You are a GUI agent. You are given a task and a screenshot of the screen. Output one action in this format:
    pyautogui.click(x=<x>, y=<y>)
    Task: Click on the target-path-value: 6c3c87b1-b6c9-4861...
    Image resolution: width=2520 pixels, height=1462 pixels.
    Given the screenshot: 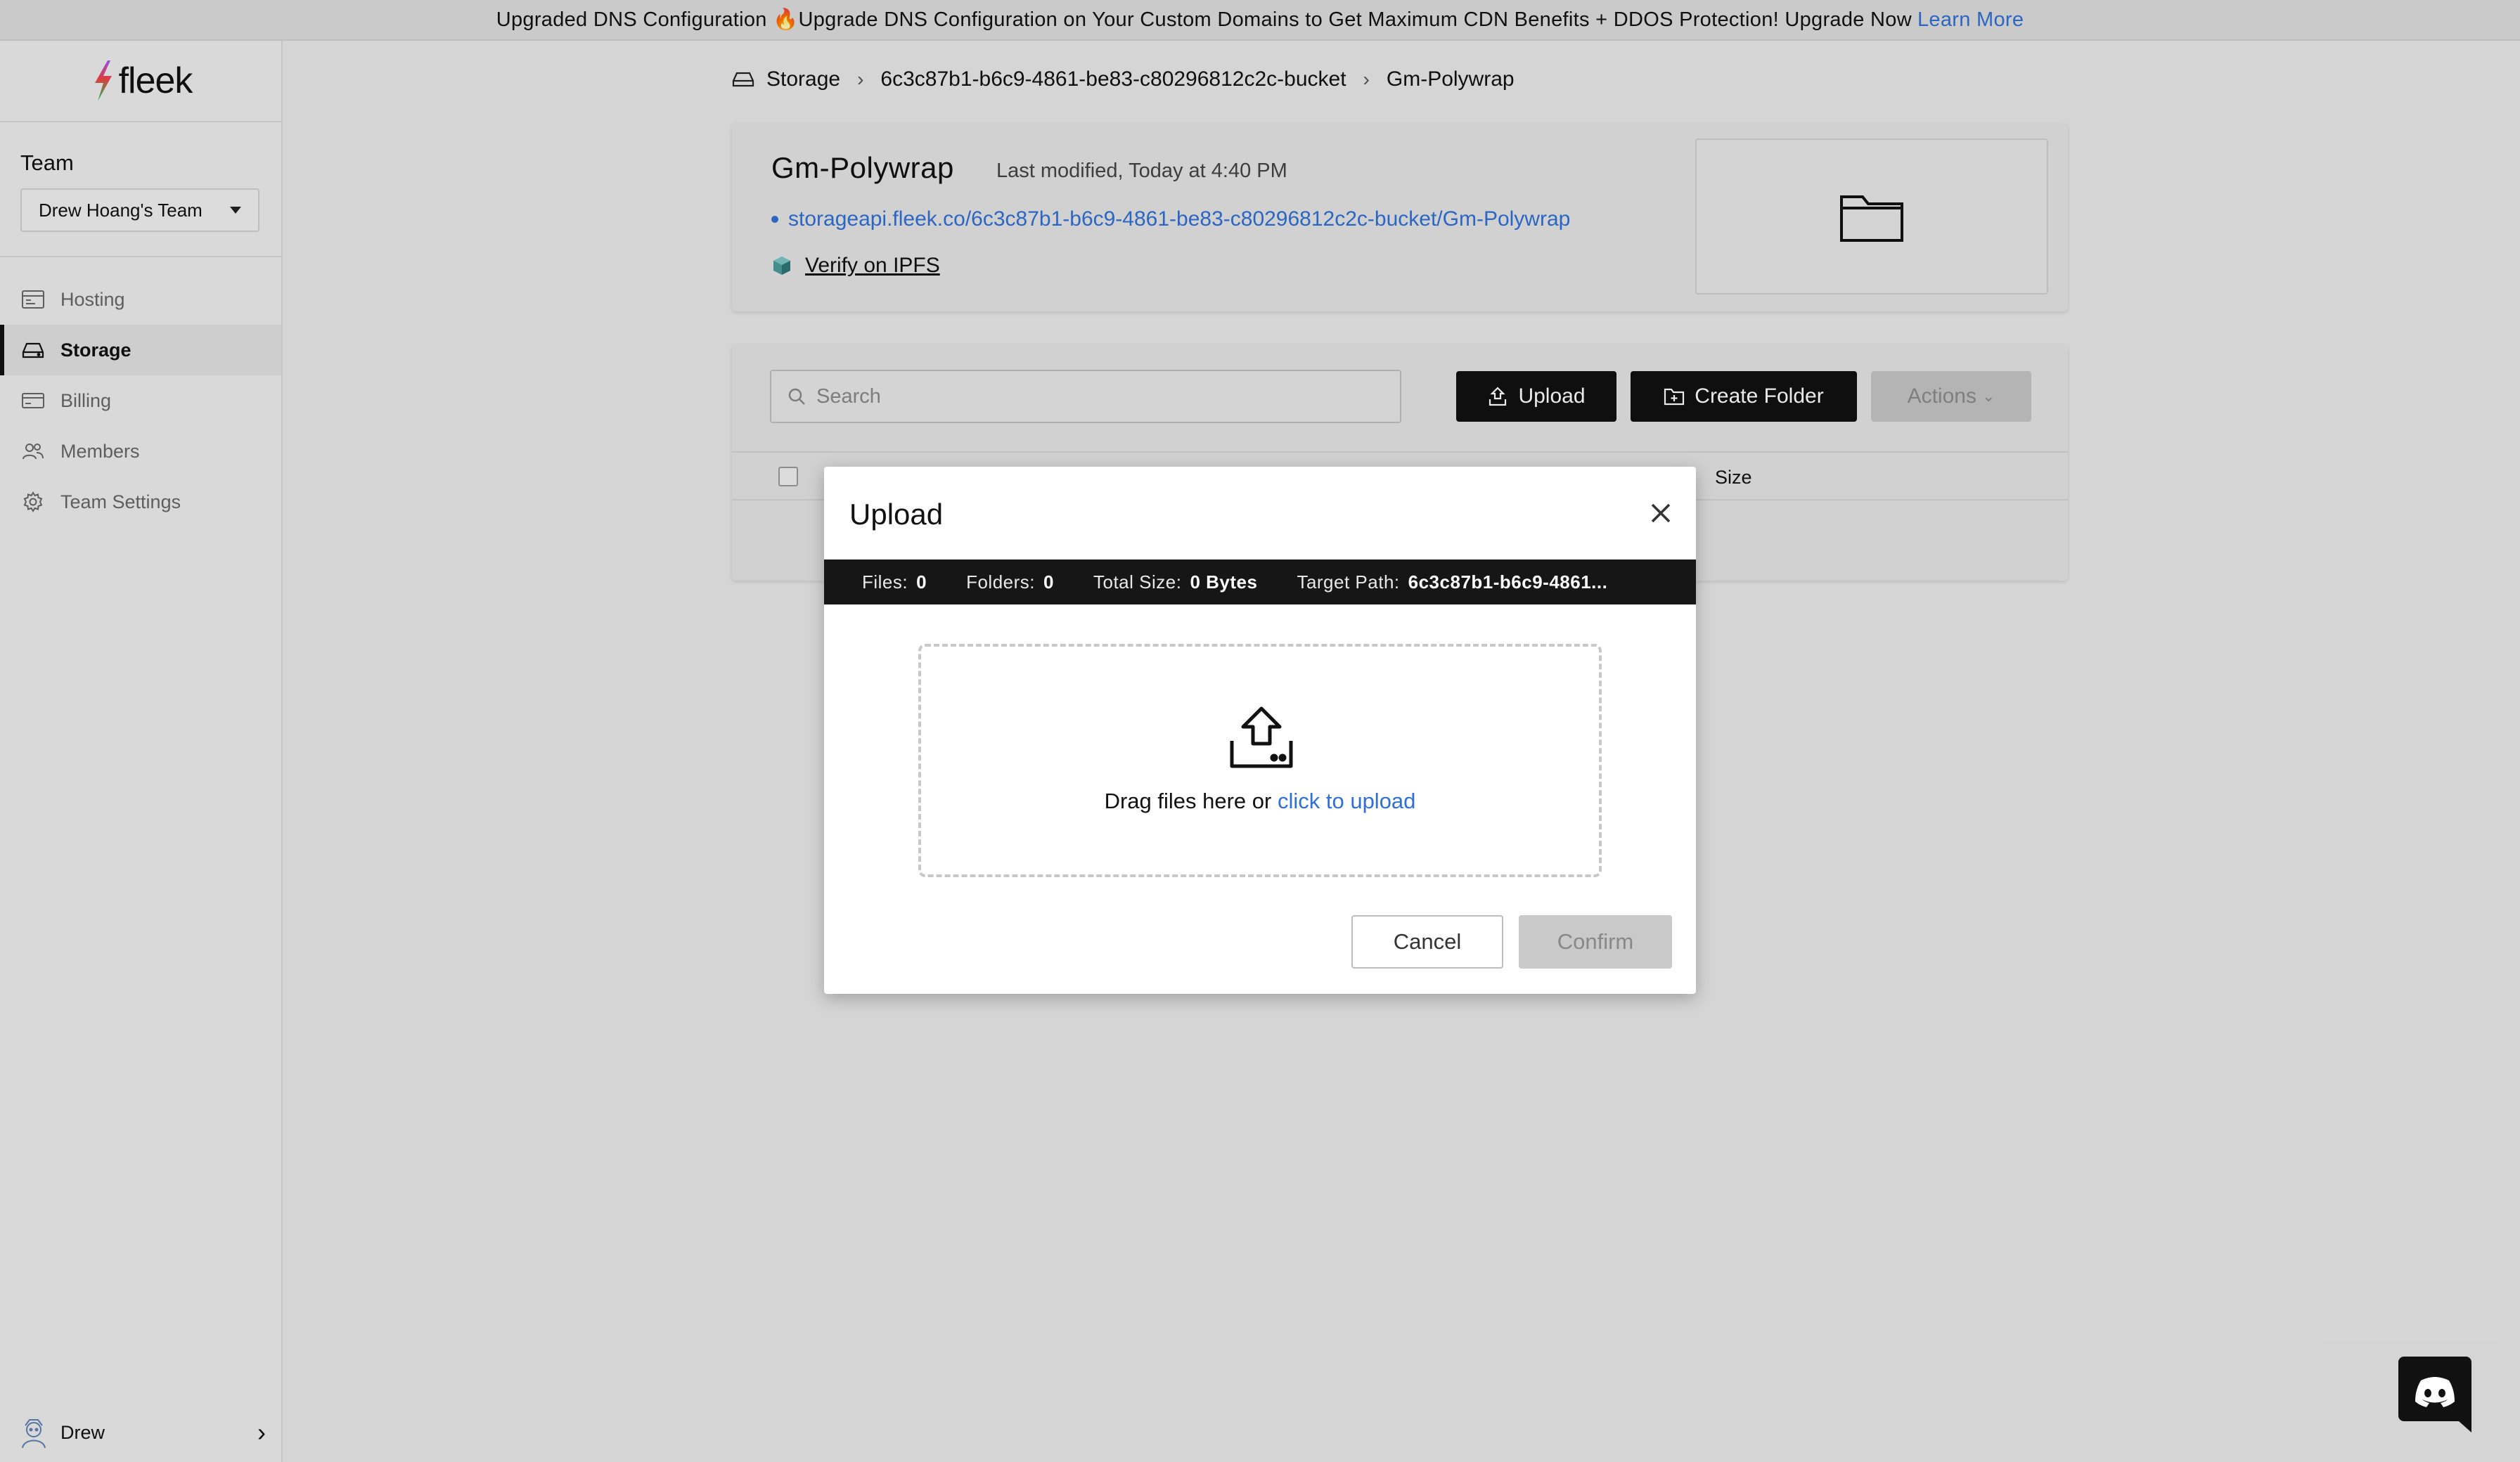 What is the action you would take?
    pyautogui.click(x=1508, y=582)
    